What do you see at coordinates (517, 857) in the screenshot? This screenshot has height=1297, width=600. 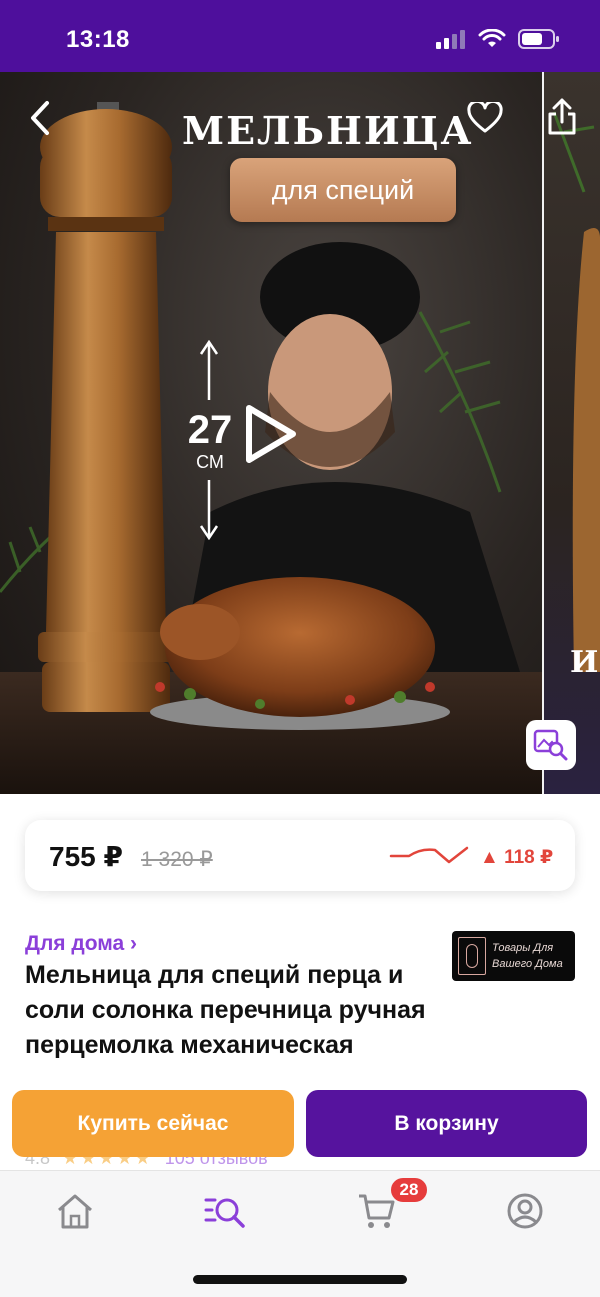 I see `price-change: ▲ 118 ₽` at bounding box center [517, 857].